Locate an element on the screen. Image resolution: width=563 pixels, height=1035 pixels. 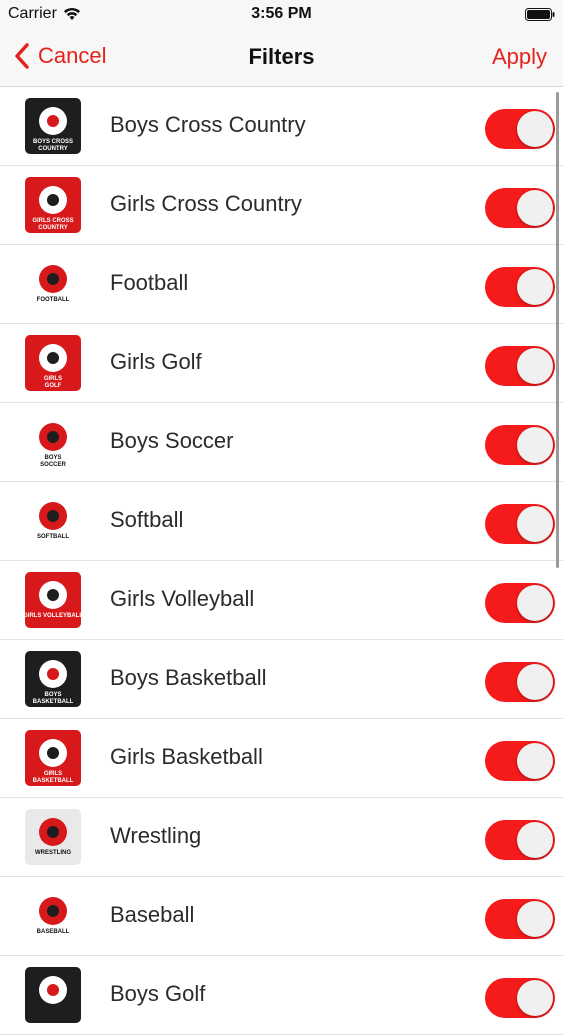
filter-row: WRESTLING Wrestling is located at coordinates (281, 837).